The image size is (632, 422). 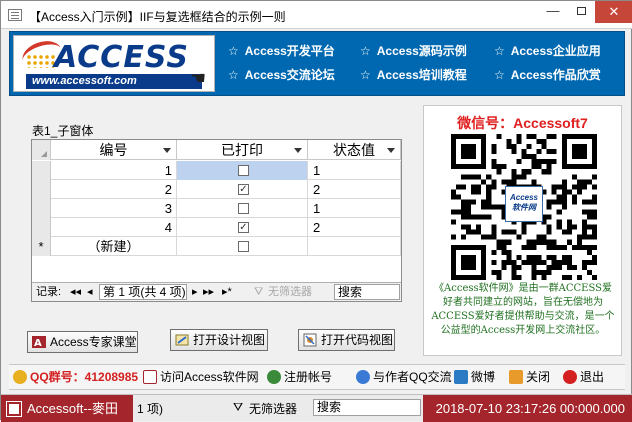 What do you see at coordinates (367, 292) in the screenshot?
I see `search-input: 搜索` at bounding box center [367, 292].